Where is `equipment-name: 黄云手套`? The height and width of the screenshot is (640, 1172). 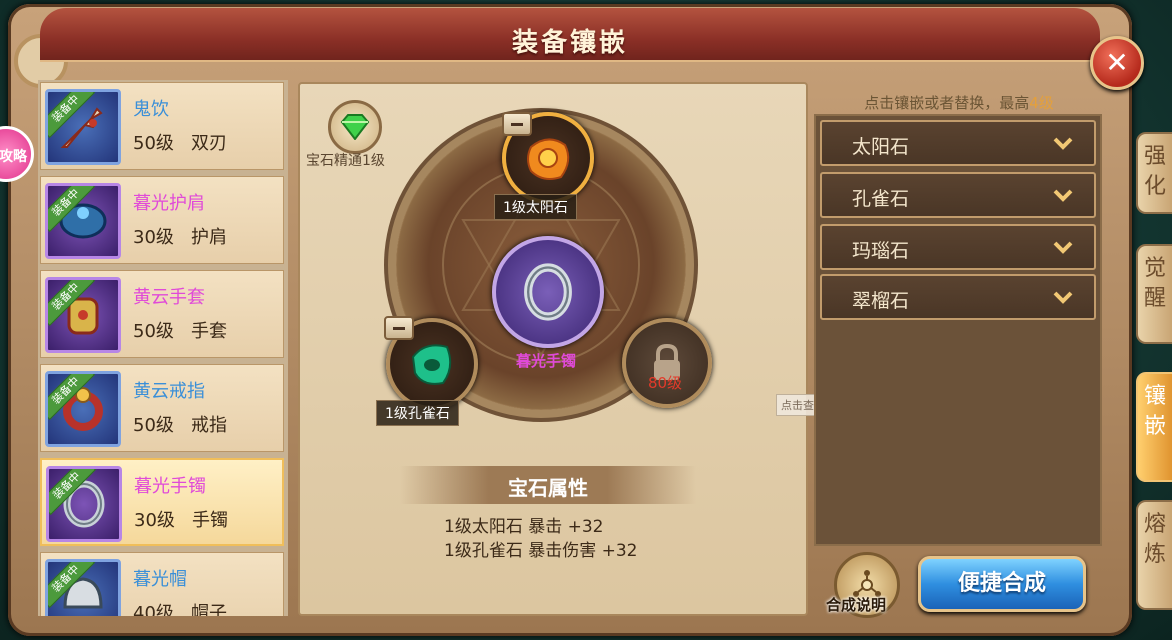
equipment-name: 黄云手套 is located at coordinates (169, 297).